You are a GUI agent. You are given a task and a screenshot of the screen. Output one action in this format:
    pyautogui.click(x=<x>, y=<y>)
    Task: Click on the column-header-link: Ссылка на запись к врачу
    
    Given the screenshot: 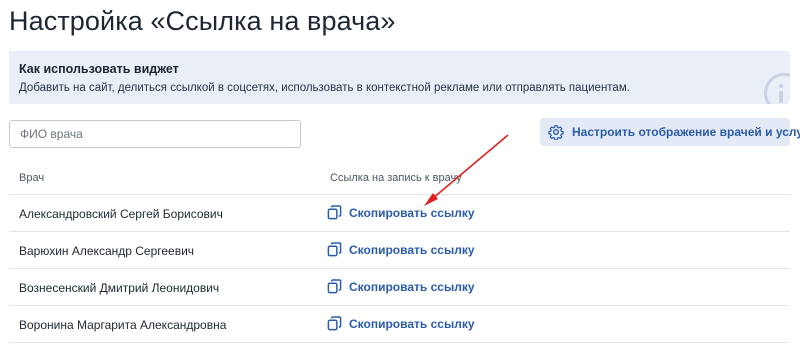 What is the action you would take?
    pyautogui.click(x=396, y=178)
    